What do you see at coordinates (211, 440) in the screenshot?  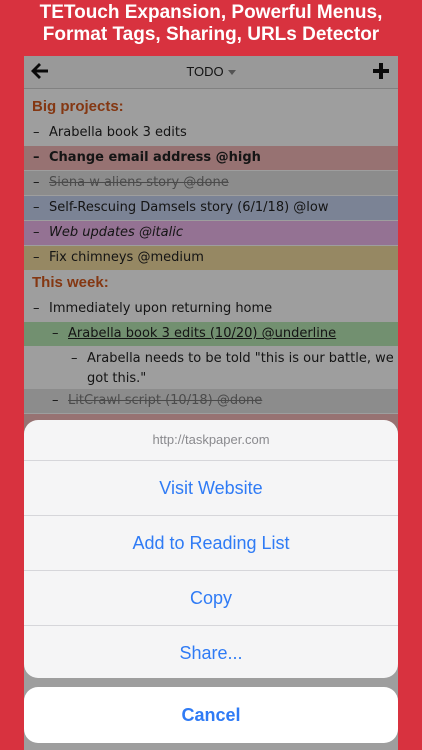 I see `action-sheet-url: http://taskpaper.com` at bounding box center [211, 440].